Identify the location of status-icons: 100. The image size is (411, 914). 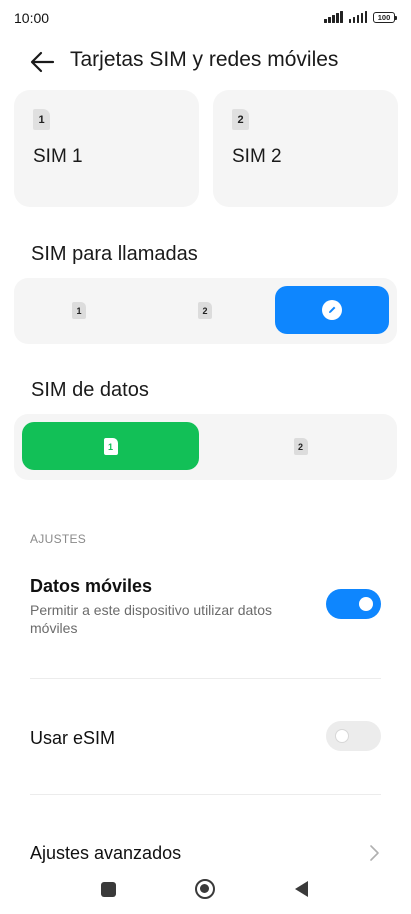
(360, 17).